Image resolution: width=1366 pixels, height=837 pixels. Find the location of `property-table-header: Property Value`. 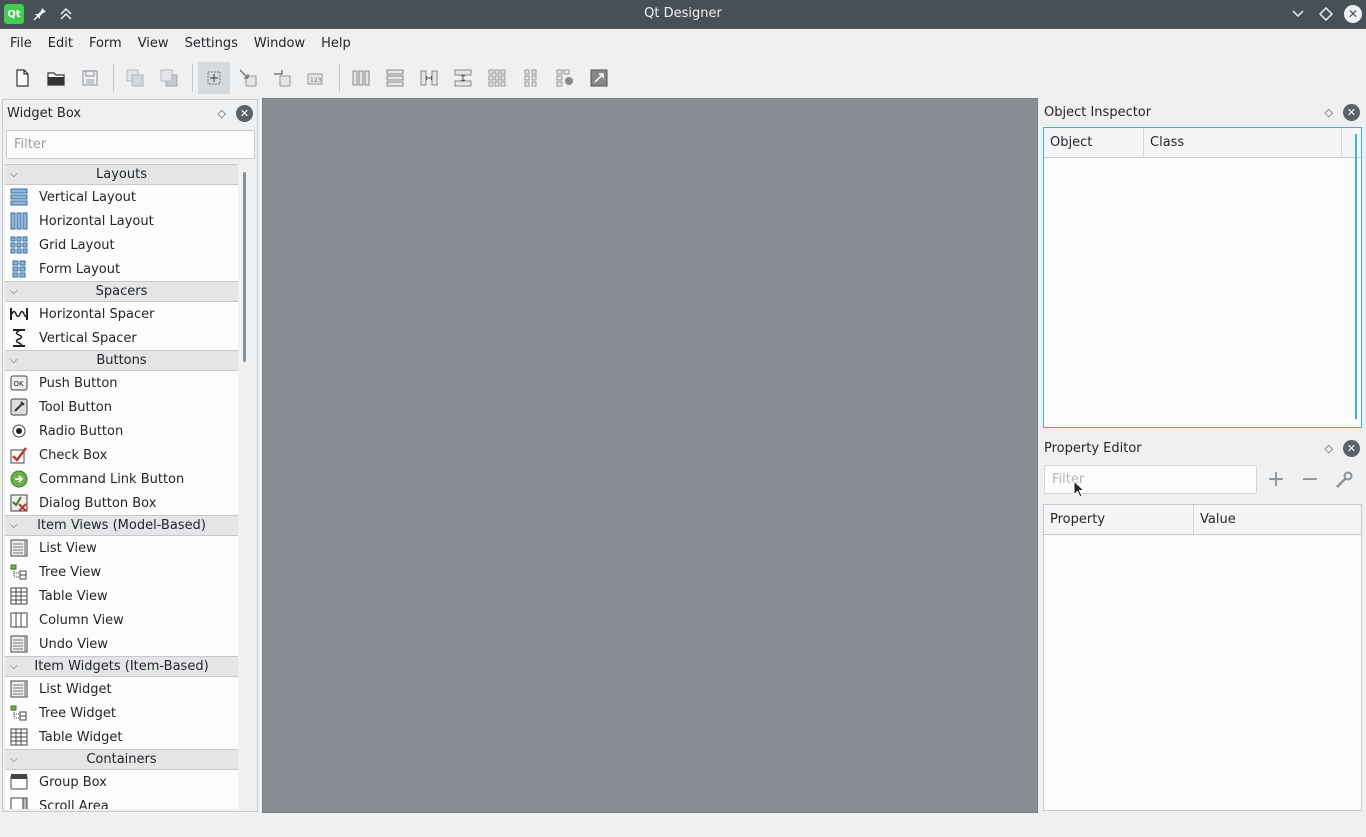

property-table-header: Property Value is located at coordinates (1202, 520).